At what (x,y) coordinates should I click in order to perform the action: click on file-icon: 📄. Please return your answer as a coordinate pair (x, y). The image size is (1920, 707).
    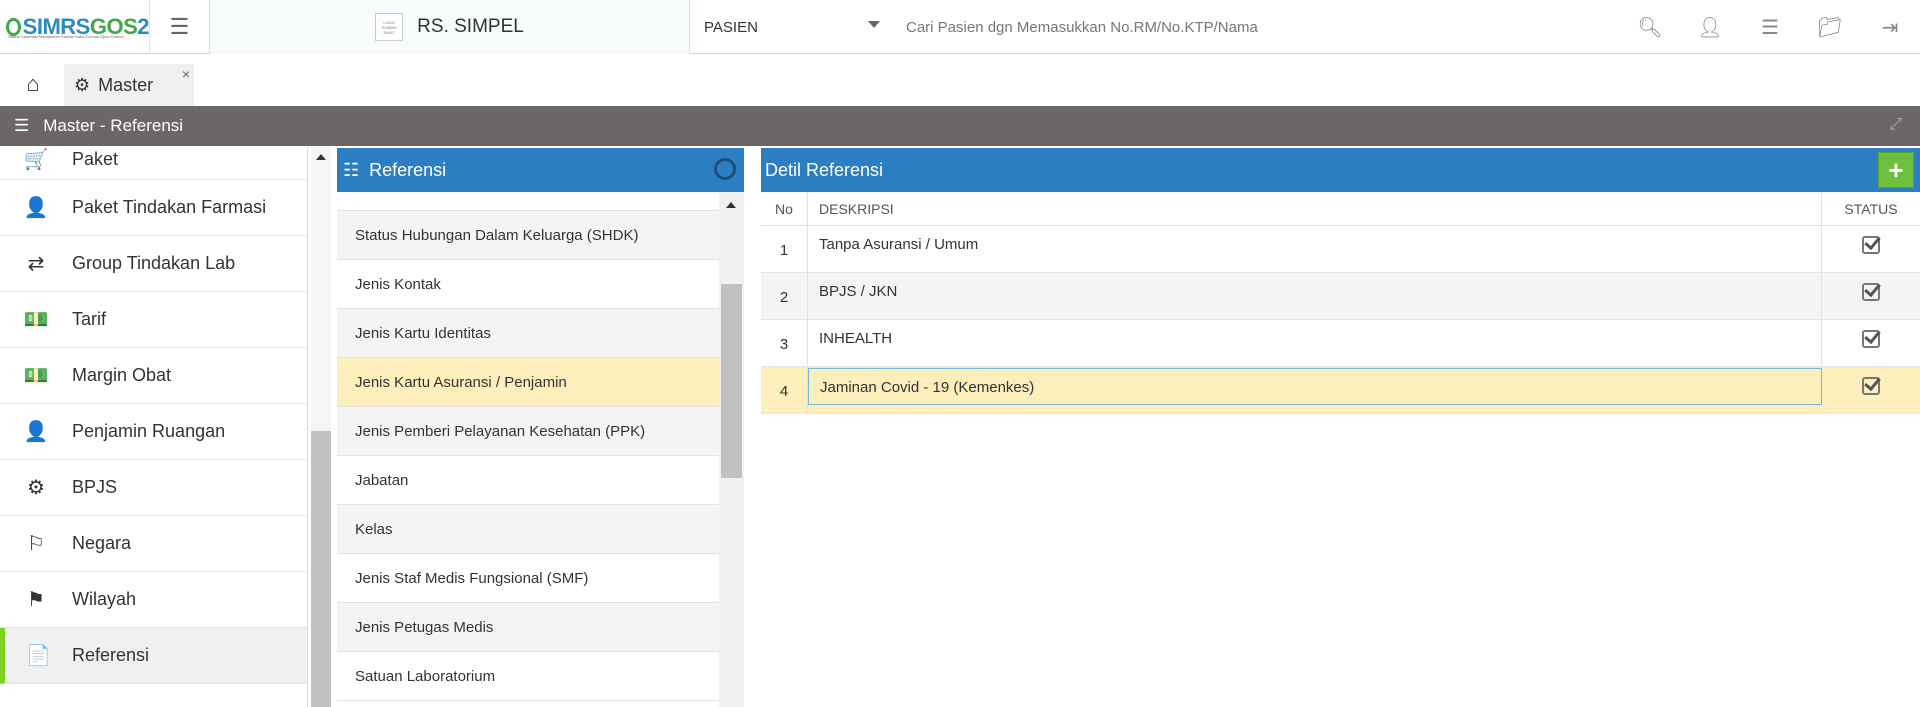
    Looking at the image, I should click on (38, 656).